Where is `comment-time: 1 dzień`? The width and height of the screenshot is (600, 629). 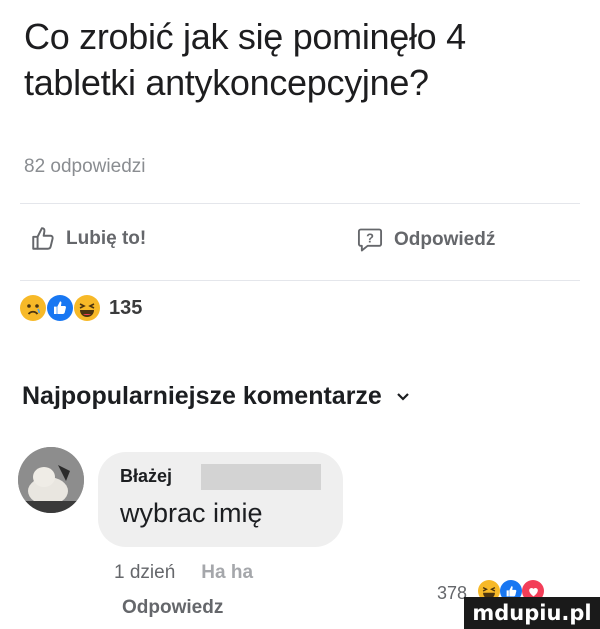
comment-time: 1 dzień is located at coordinates (145, 572).